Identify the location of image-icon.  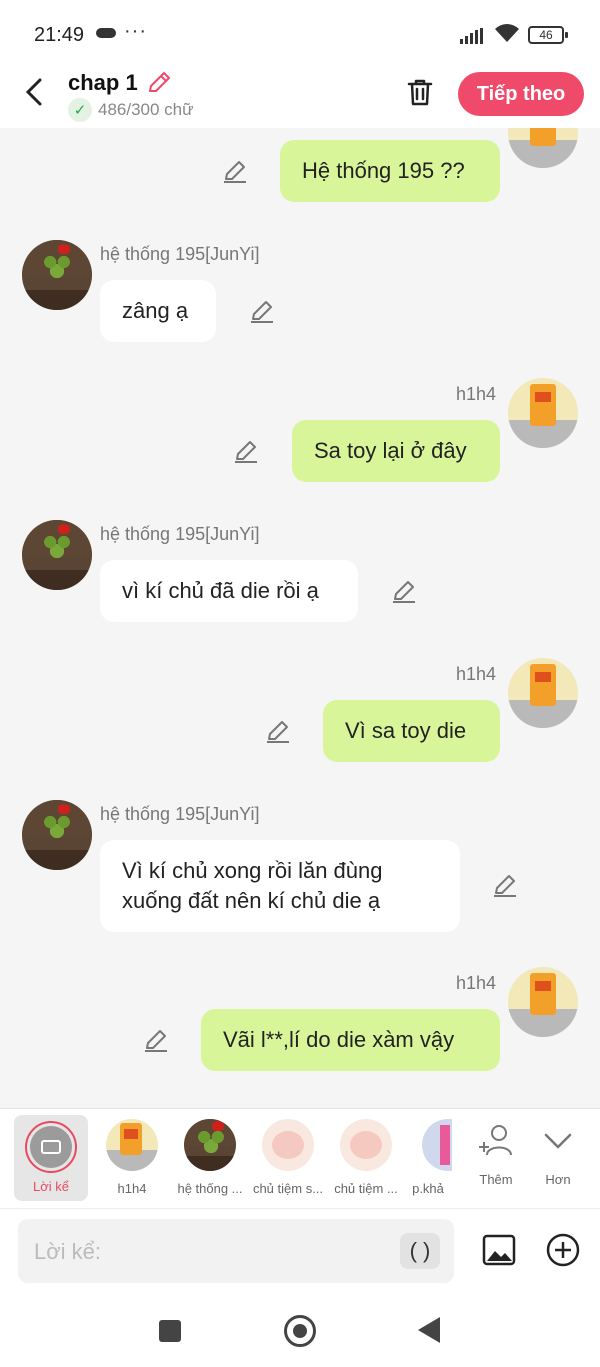
(499, 1250).